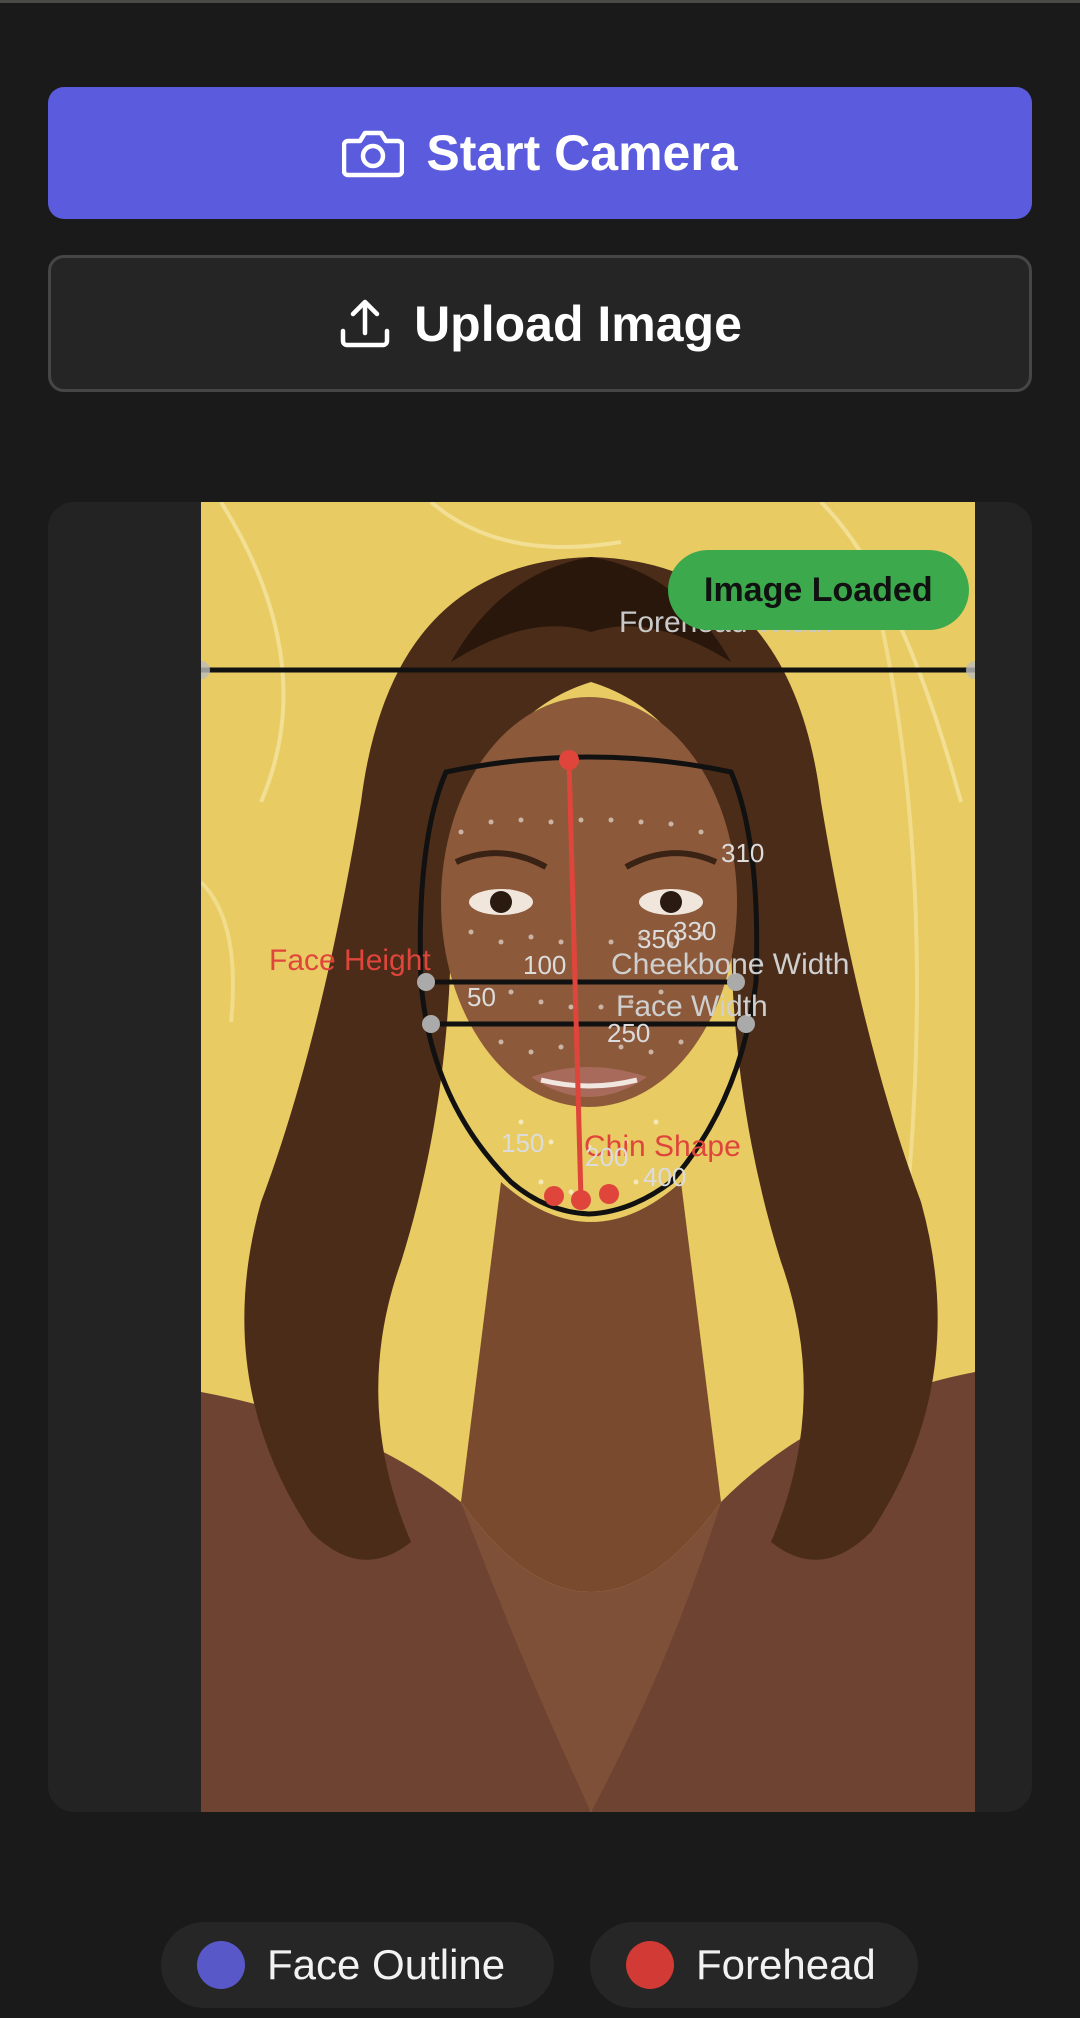 This screenshot has height=2018, width=1080. What do you see at coordinates (365, 324) in the screenshot?
I see `upload-icon` at bounding box center [365, 324].